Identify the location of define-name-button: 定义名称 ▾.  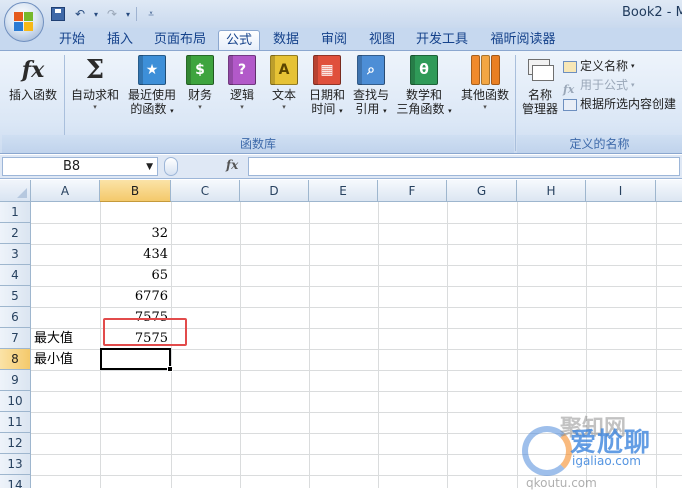
(619, 66).